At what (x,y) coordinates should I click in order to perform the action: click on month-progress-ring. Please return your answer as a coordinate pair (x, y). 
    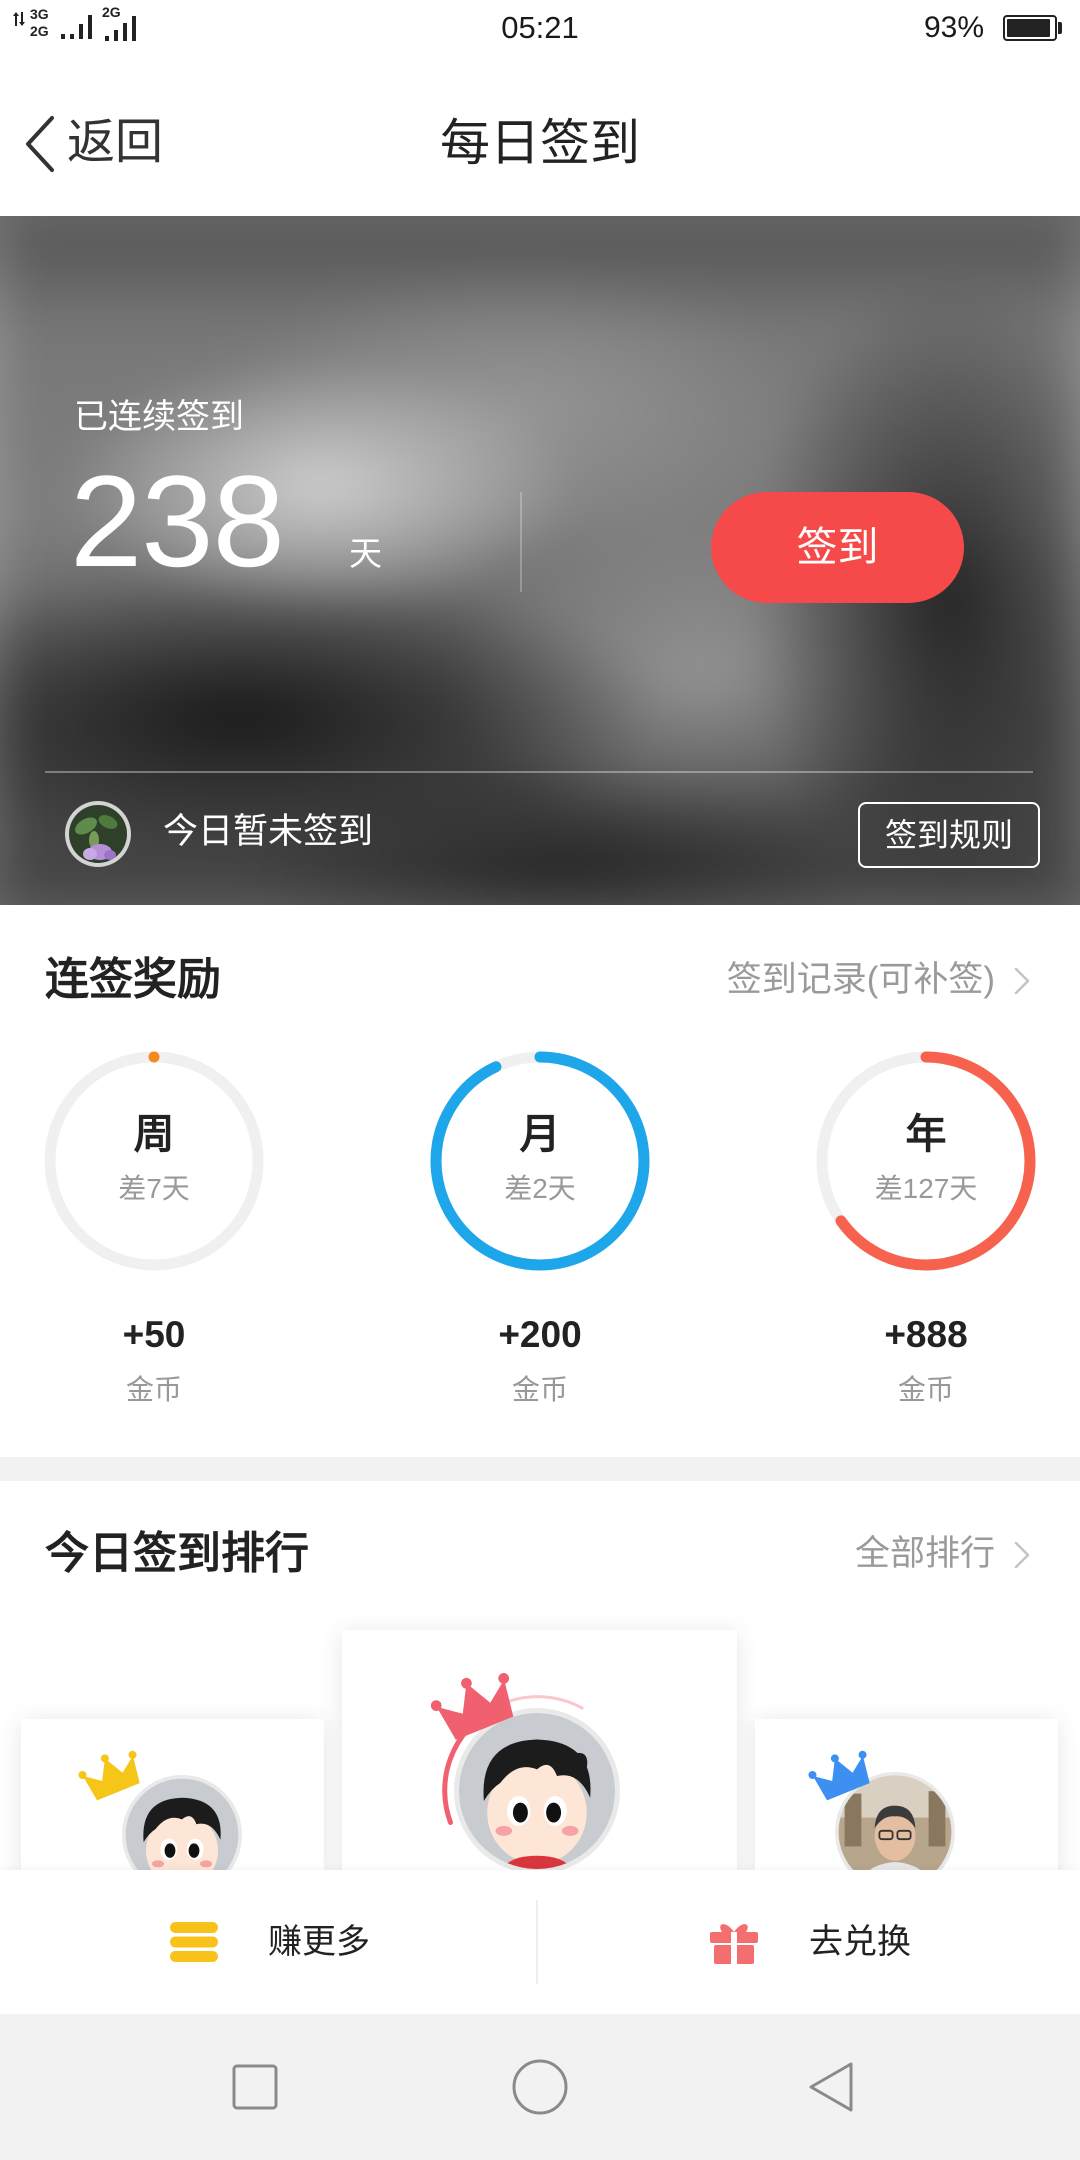
    Looking at the image, I should click on (540, 1161).